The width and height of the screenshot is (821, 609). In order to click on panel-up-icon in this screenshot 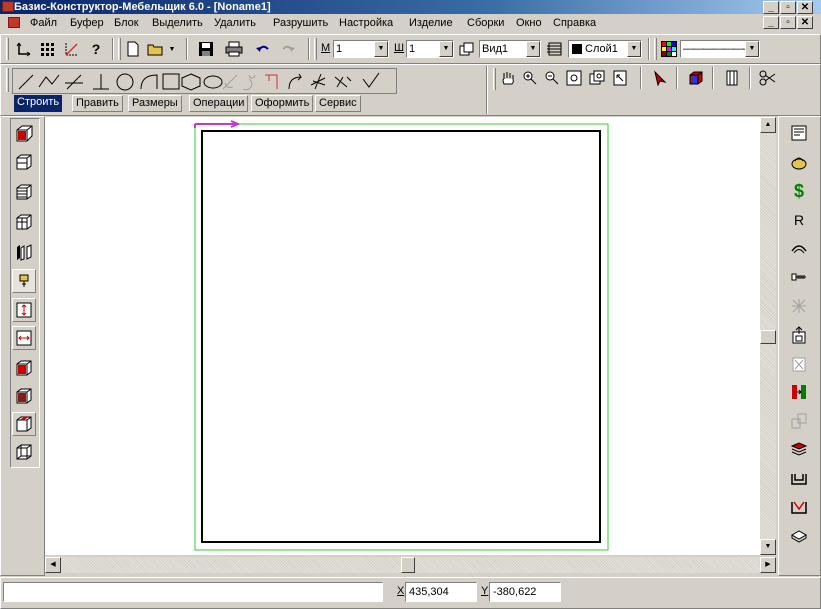, I will do `click(799, 335)`.